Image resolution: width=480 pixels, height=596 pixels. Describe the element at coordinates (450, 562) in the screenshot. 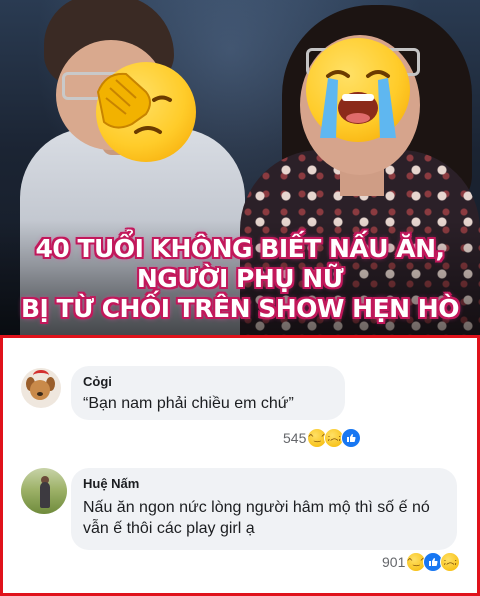

I see `sad-reaction-icon: ;︵;` at that location.